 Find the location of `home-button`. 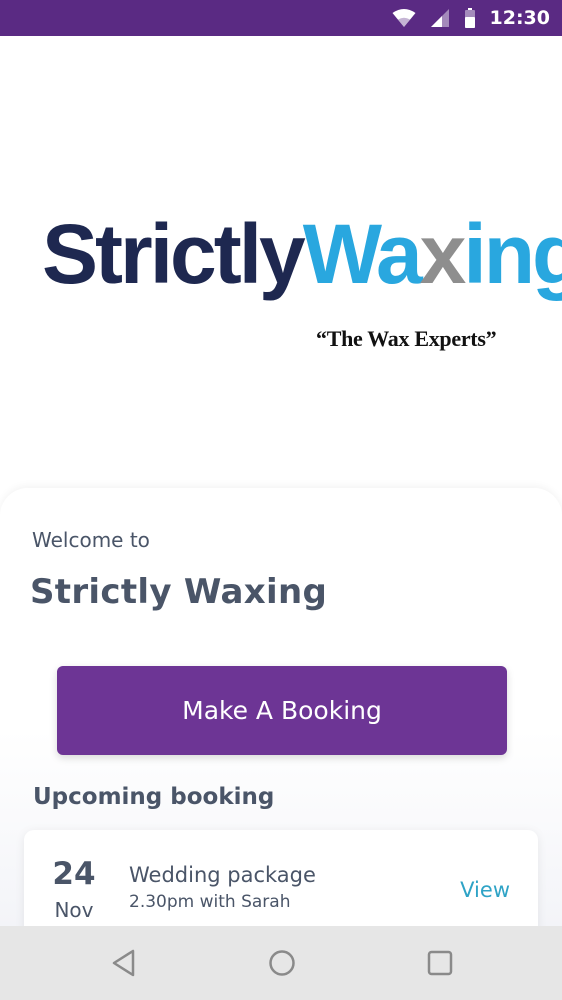

home-button is located at coordinates (282, 963).